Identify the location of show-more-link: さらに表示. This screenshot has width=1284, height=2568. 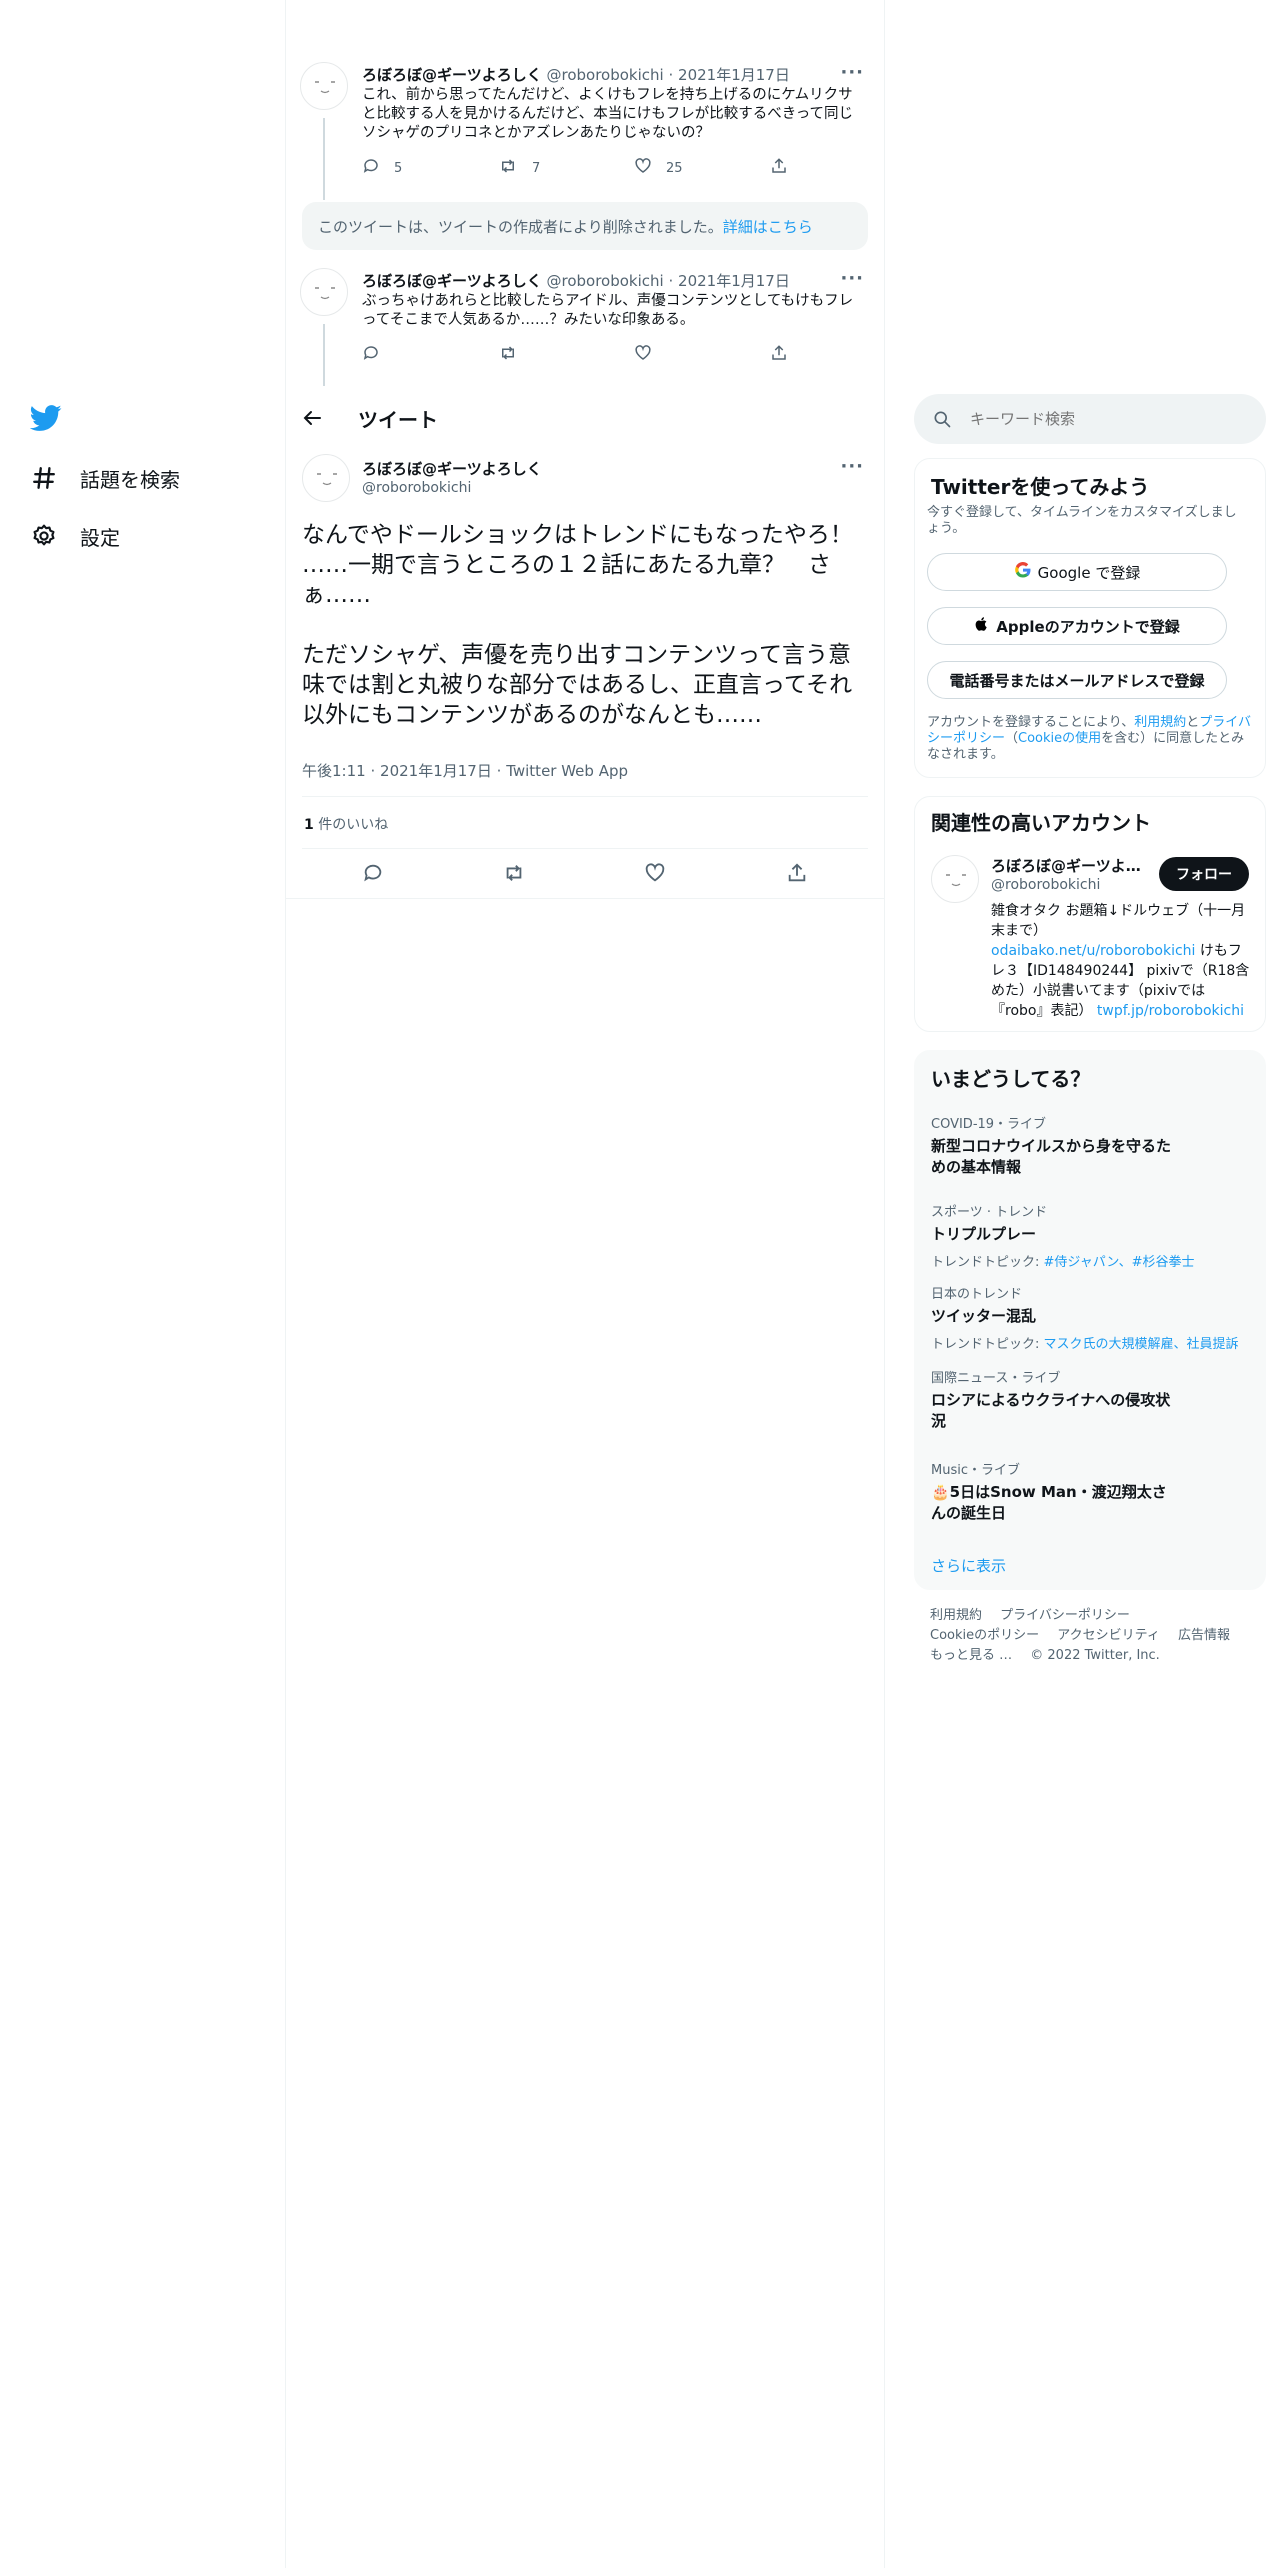
(968, 1565).